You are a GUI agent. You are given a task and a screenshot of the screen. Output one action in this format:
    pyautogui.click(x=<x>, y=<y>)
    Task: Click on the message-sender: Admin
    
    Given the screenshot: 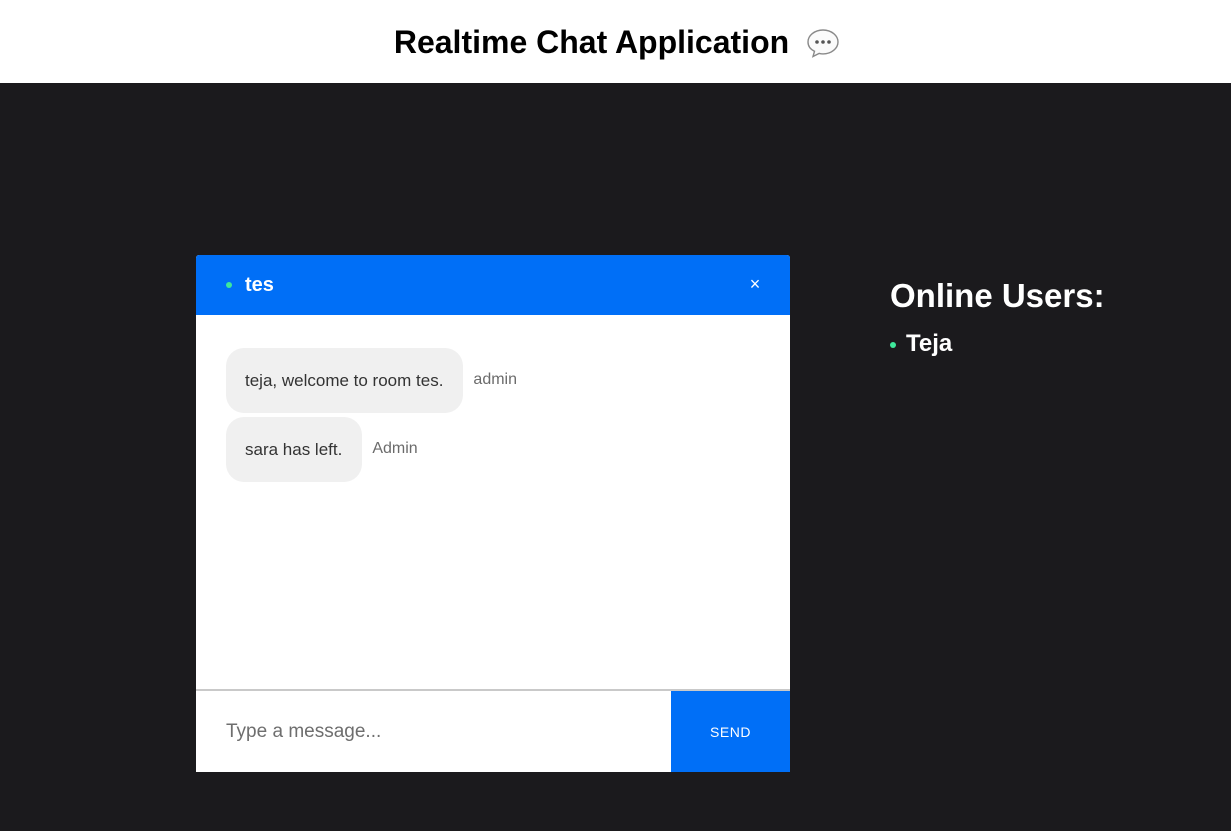 What is the action you would take?
    pyautogui.click(x=395, y=448)
    